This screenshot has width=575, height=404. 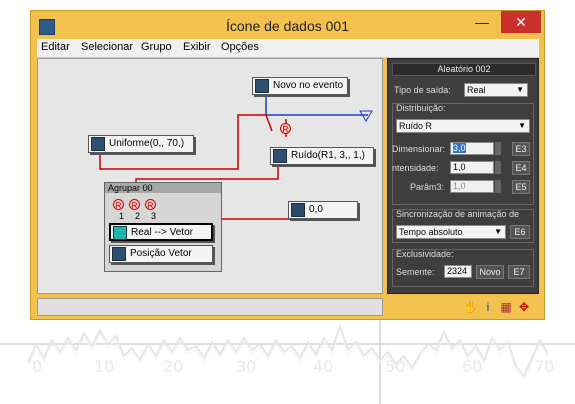 What do you see at coordinates (104, 366) in the screenshot?
I see `axis-tick-label: 10` at bounding box center [104, 366].